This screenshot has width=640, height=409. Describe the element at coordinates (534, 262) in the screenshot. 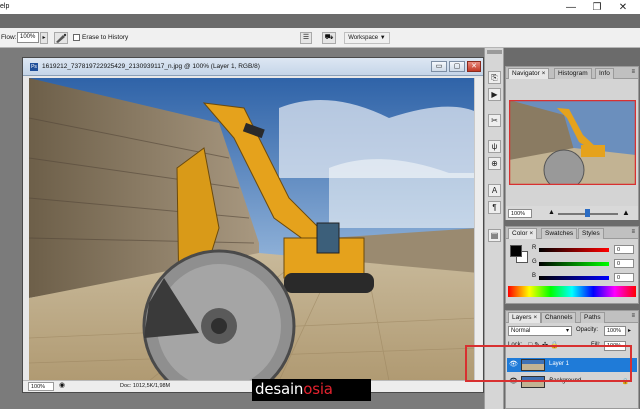

I see `green-label: G` at that location.